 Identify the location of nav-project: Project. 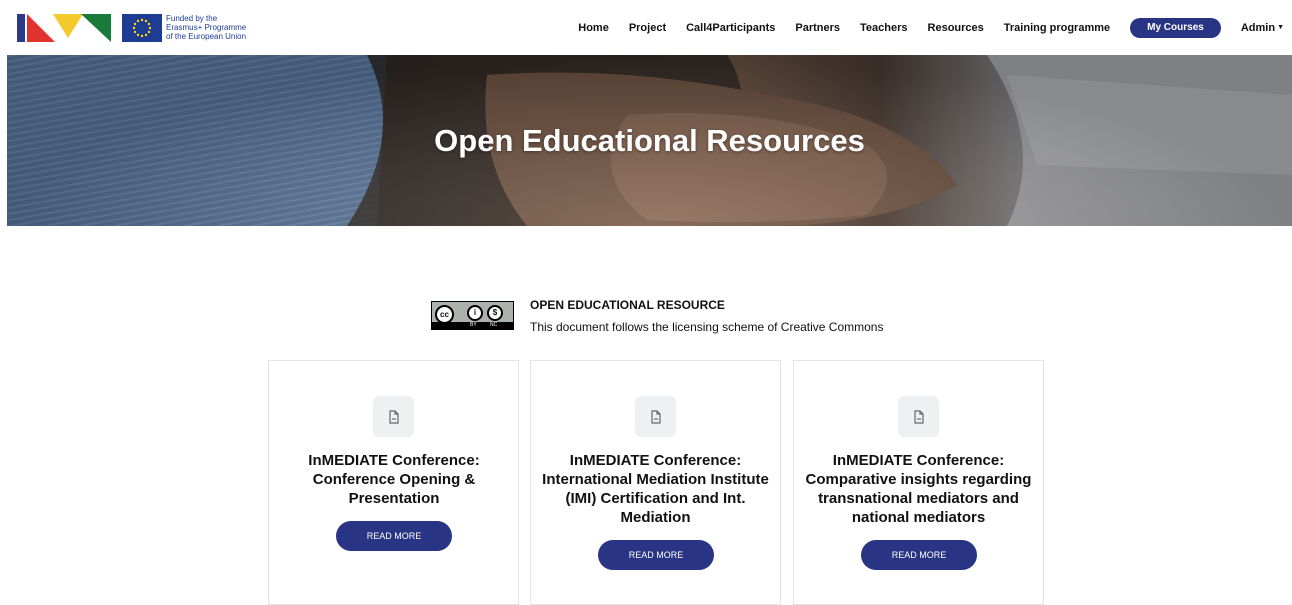
(647, 28).